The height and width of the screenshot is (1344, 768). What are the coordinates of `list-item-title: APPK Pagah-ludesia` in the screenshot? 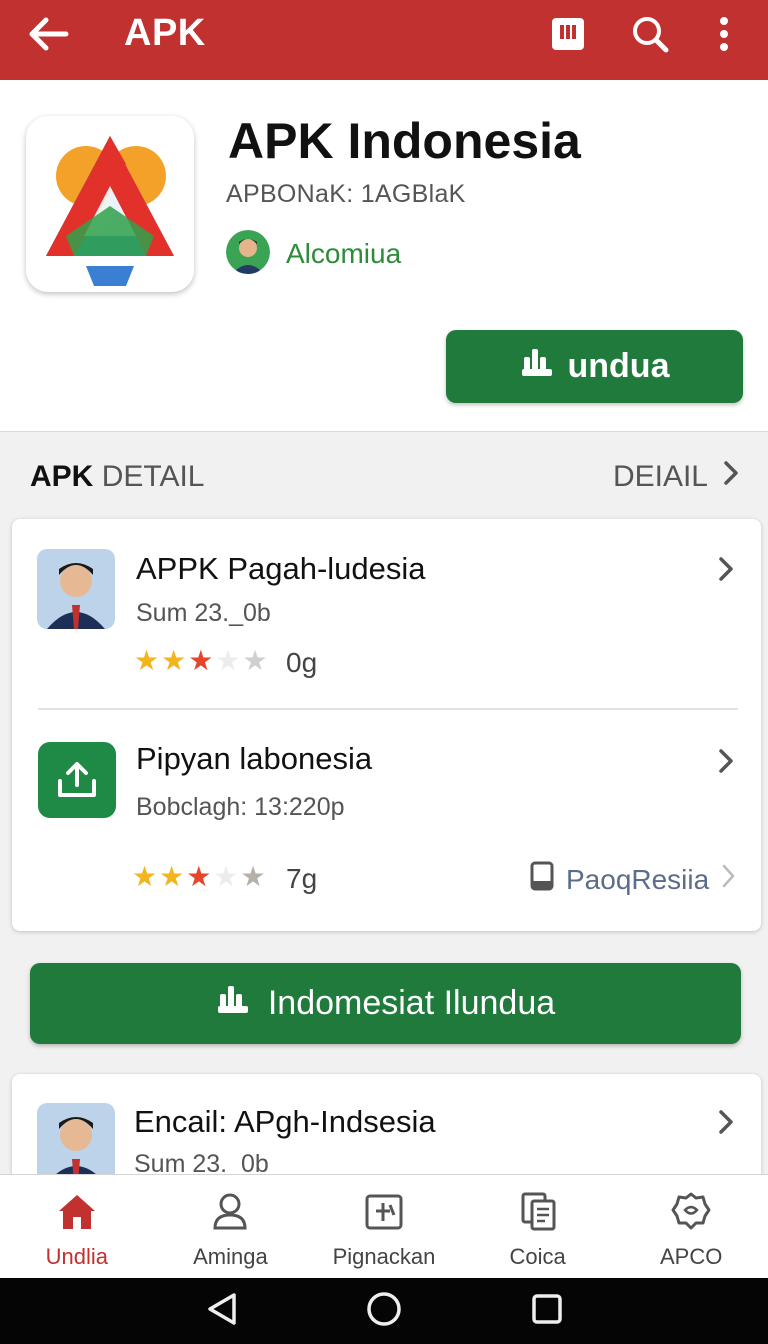 It's located at (281, 568).